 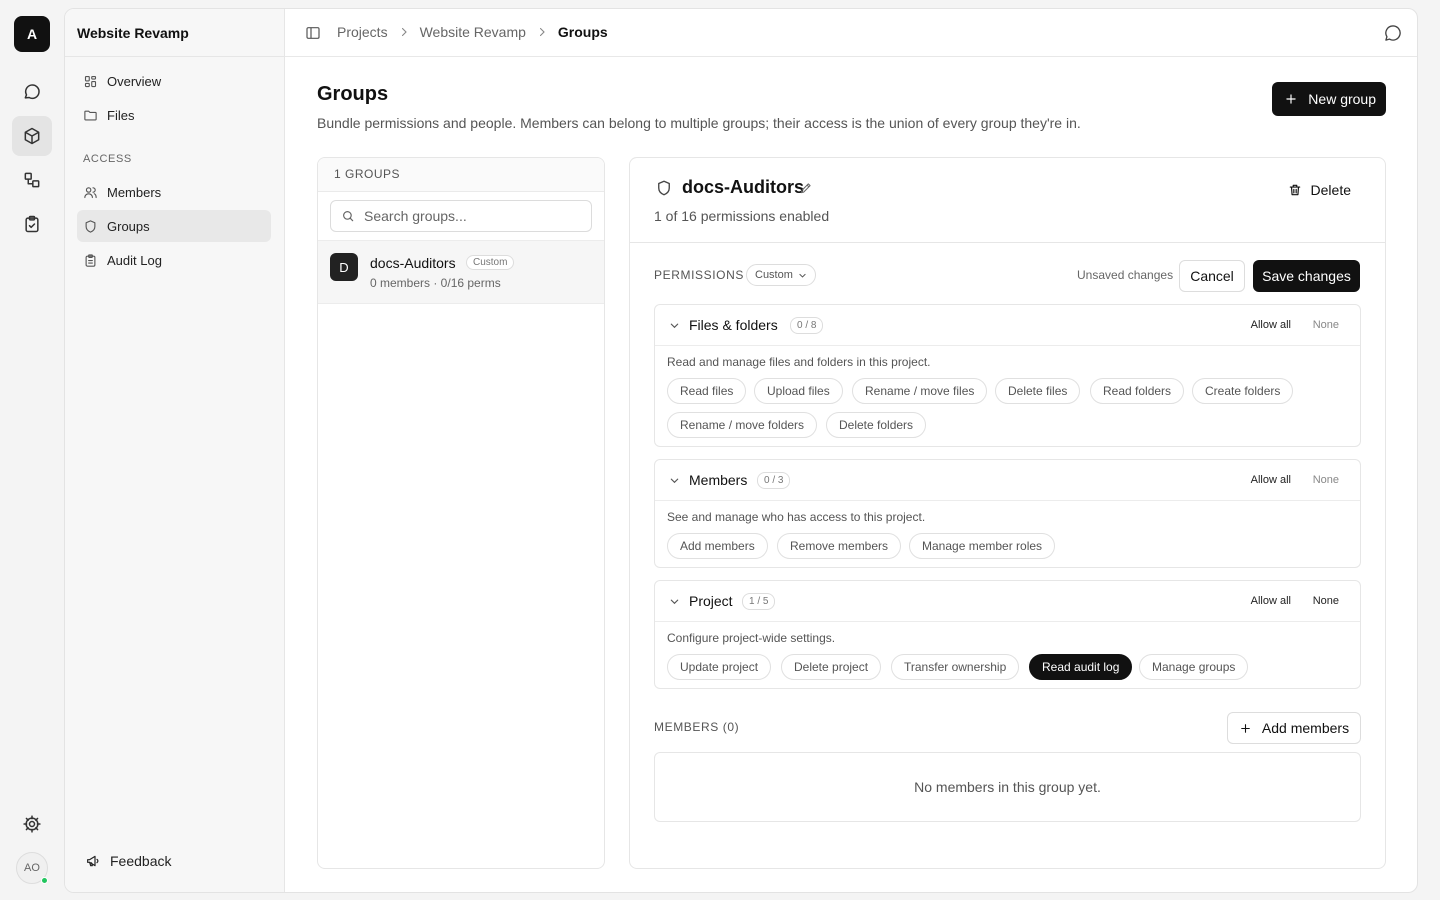 I want to click on settings-icon, so click(x=32, y=824).